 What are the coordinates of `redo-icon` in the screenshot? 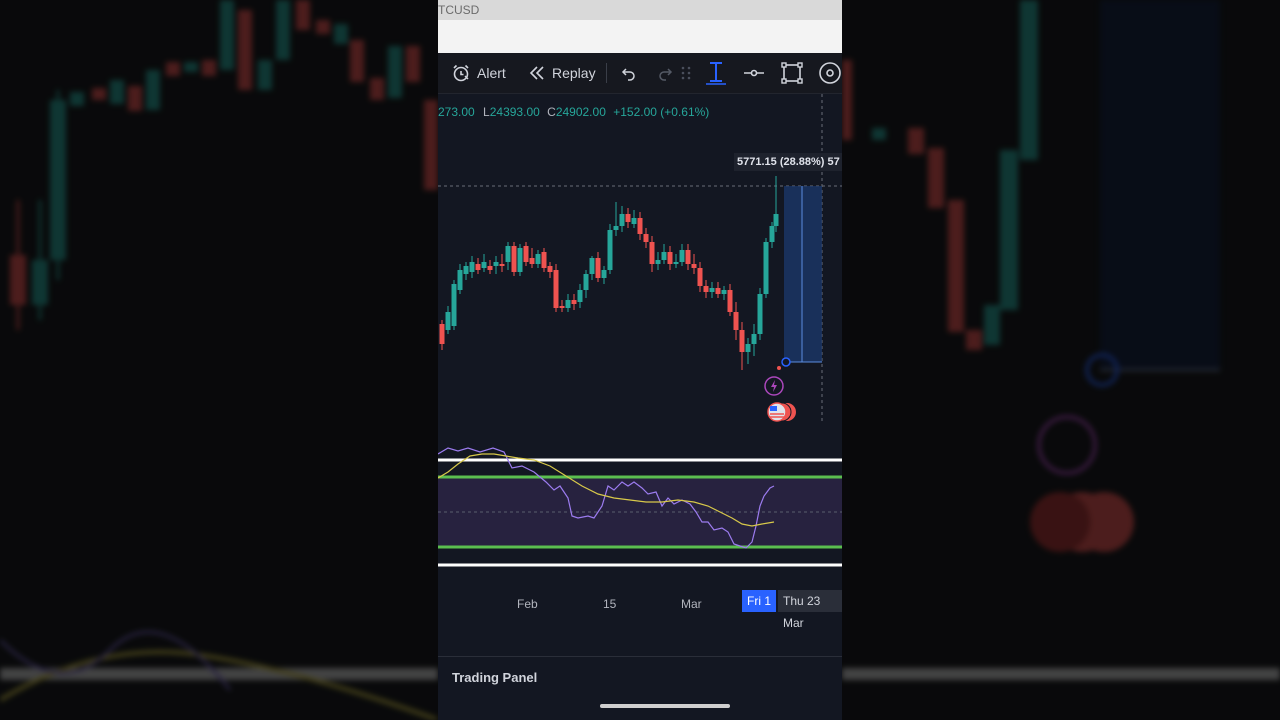 It's located at (665, 73).